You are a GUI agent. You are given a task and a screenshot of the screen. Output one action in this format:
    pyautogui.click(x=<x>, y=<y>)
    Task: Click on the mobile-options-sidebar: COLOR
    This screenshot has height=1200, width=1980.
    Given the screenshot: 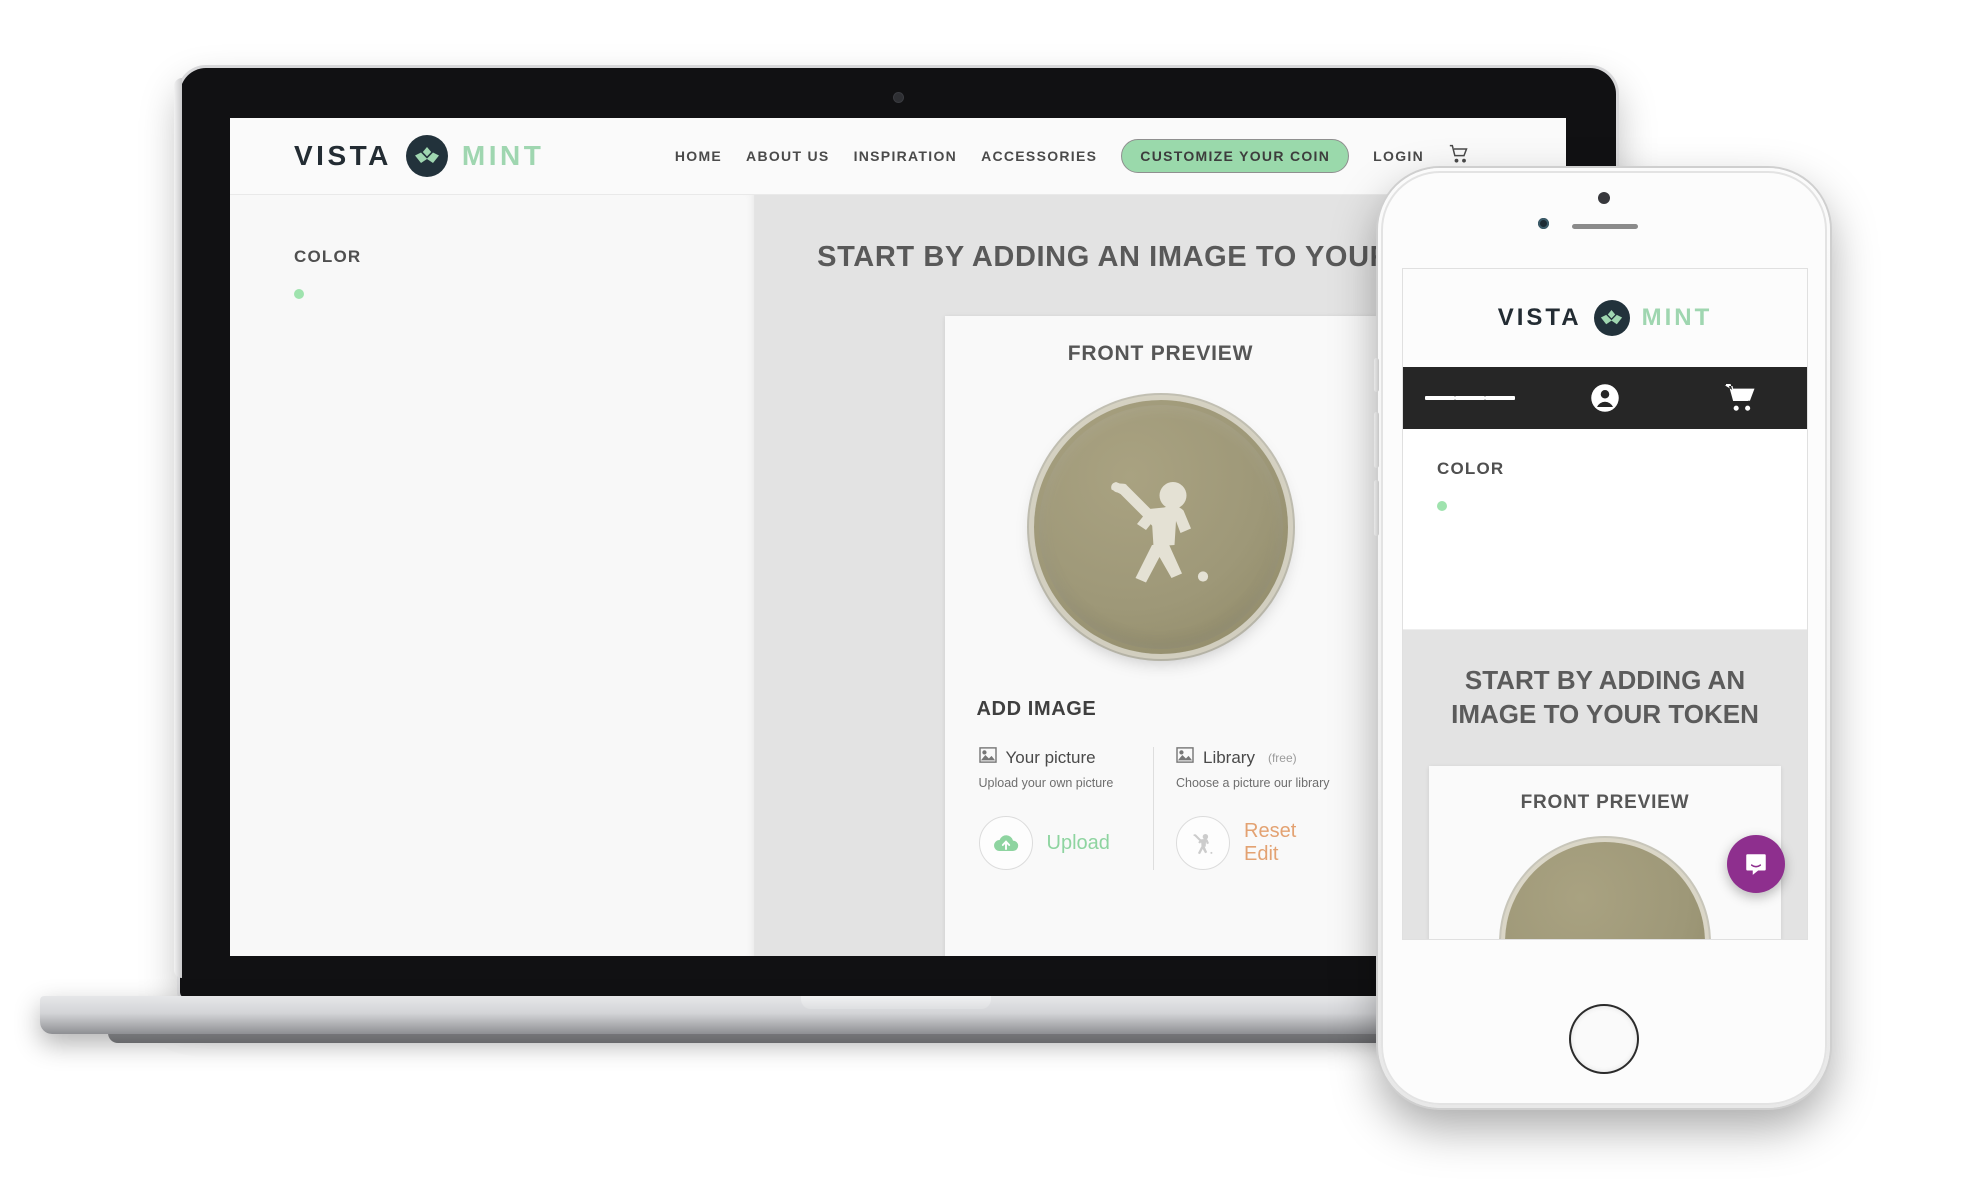 What is the action you would take?
    pyautogui.click(x=1605, y=529)
    